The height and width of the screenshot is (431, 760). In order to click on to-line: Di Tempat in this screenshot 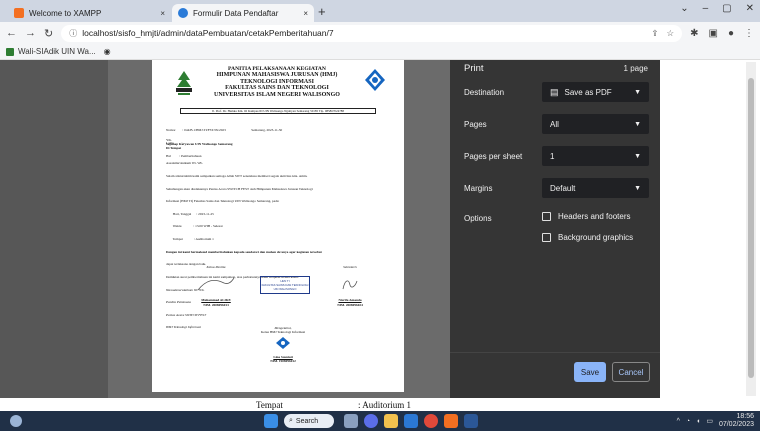, I will do `click(174, 148)`.